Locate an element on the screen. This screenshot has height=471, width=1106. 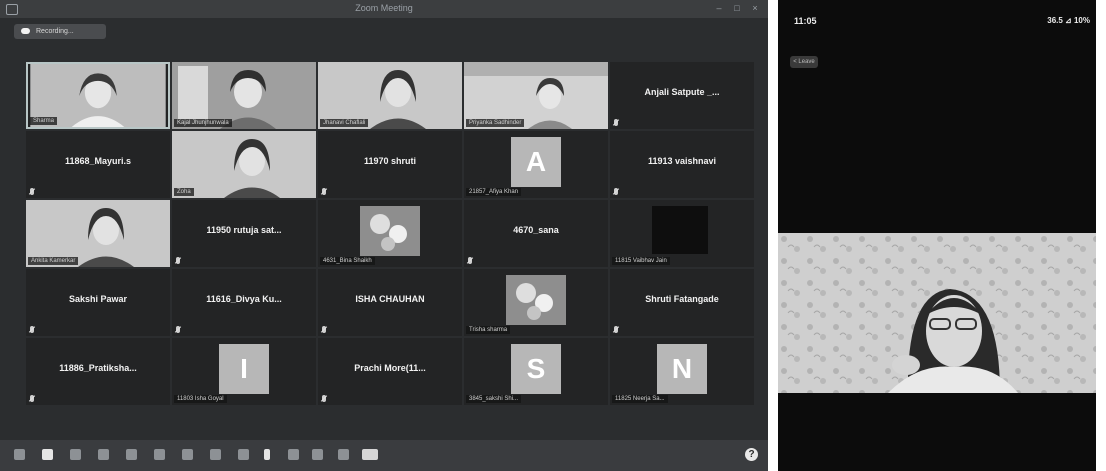
participant-name-large: ISHA CHAUHAN is located at coordinates (390, 299).